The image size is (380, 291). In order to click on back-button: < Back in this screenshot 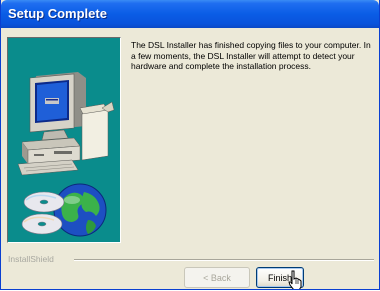, I will do `click(217, 277)`.